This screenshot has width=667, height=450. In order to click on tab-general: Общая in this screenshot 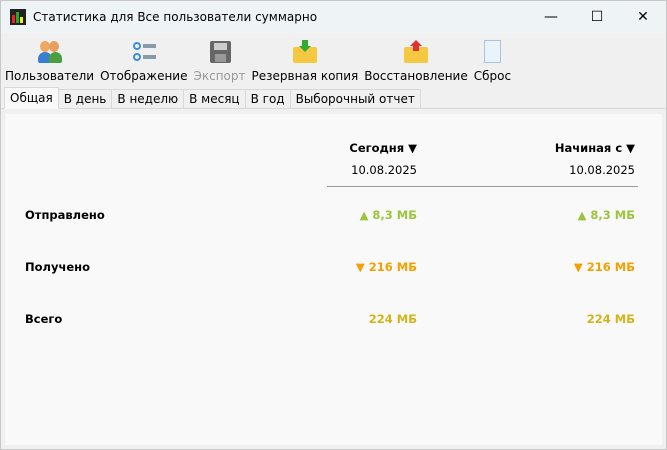, I will do `click(31, 98)`.